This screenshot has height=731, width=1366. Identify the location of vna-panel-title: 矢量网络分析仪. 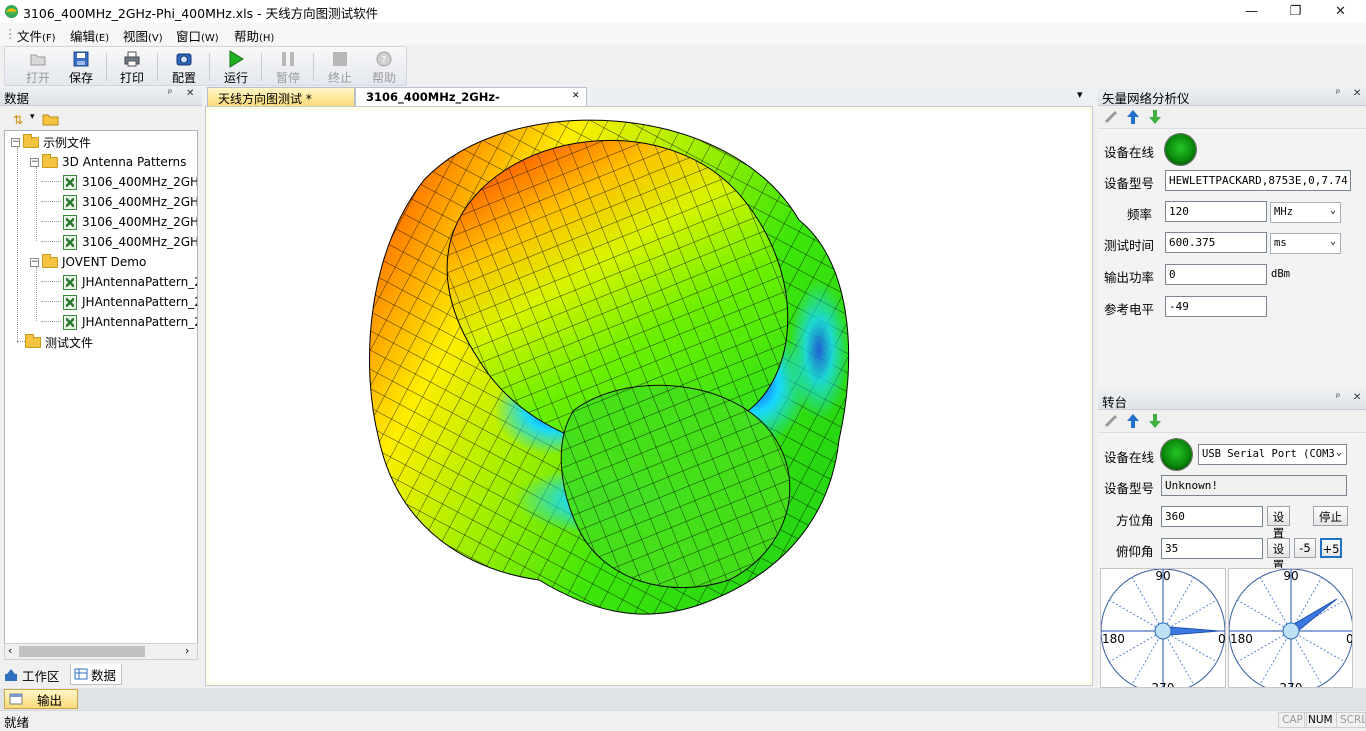
(1146, 98).